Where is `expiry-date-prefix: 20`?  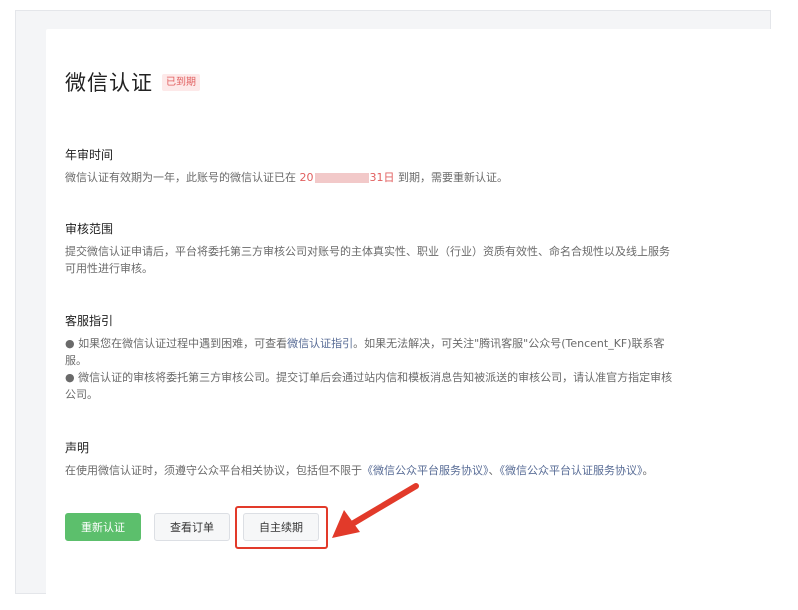 expiry-date-prefix: 20 is located at coordinates (306, 177).